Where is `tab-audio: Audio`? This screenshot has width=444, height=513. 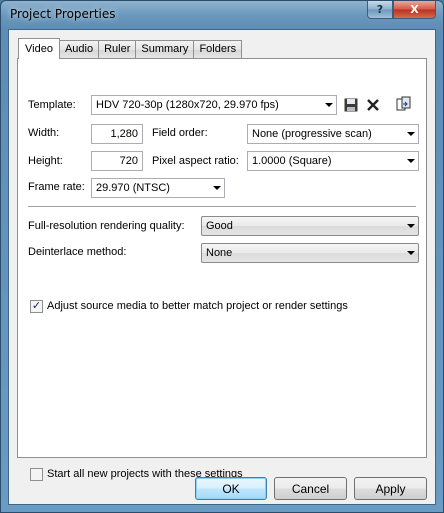
tab-audio: Audio is located at coordinates (79, 49).